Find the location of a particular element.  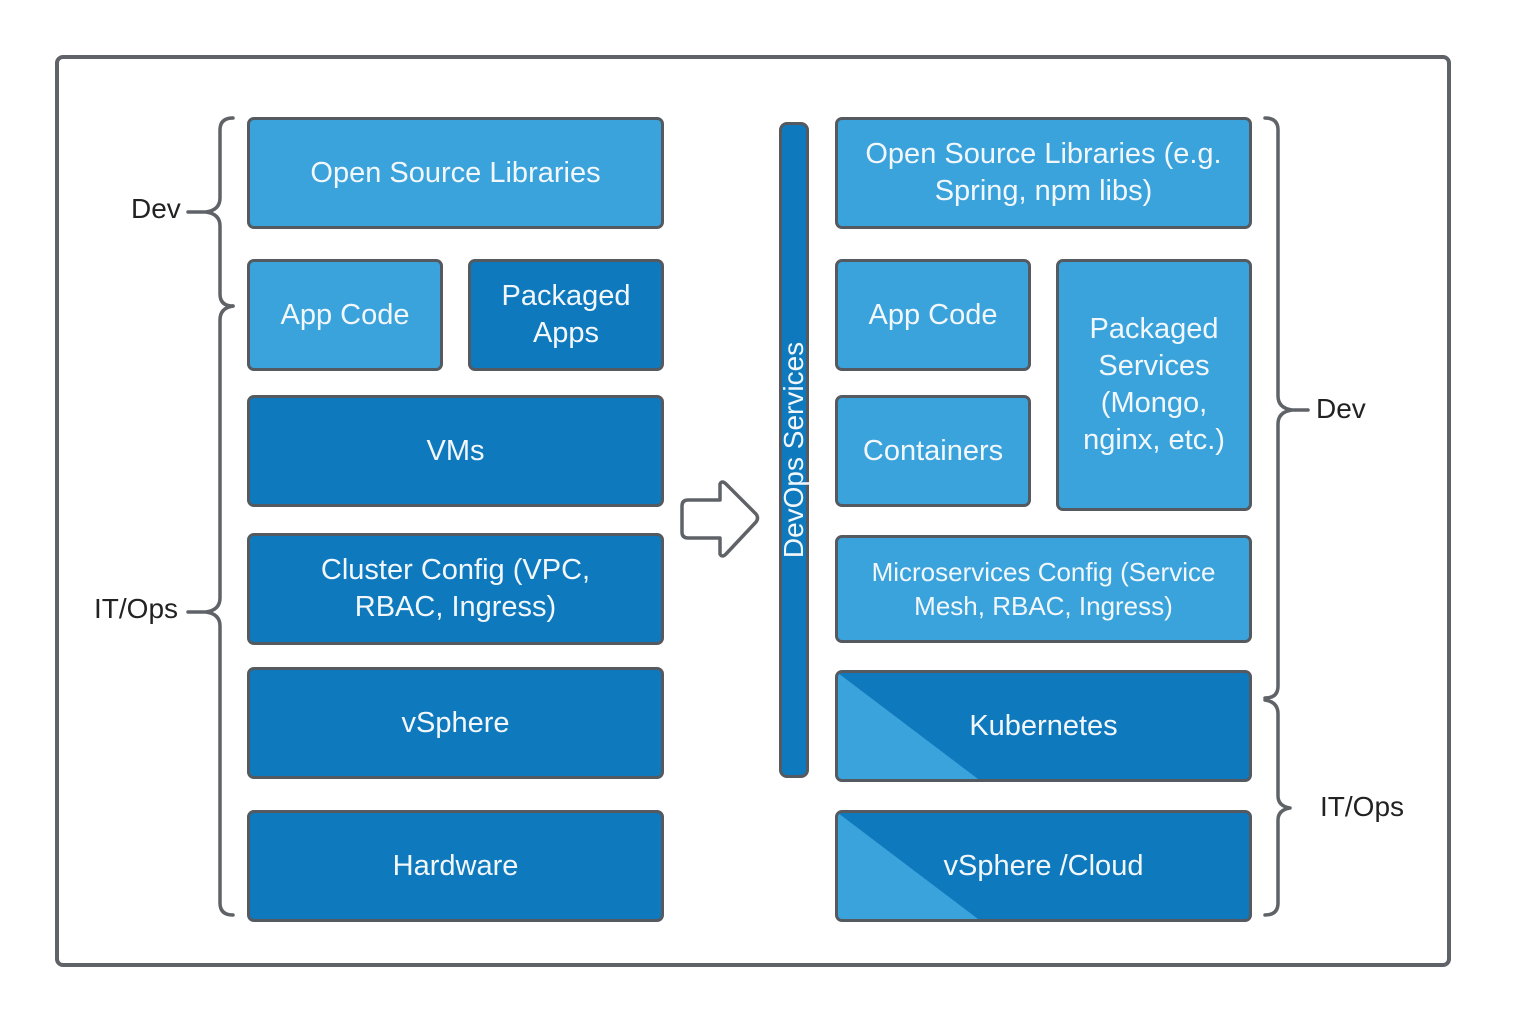

right-kubernetes-label: Kubernetes is located at coordinates (1043, 725).